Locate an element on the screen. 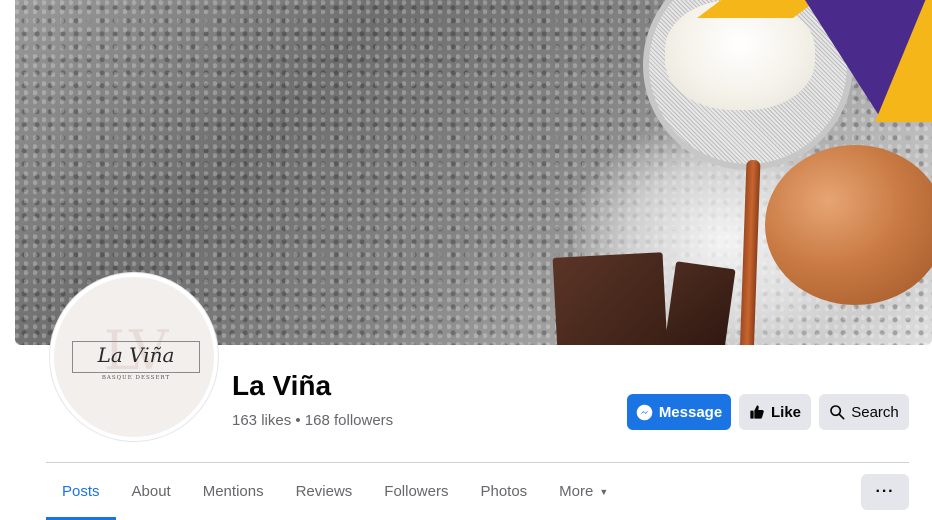 Image resolution: width=932 pixels, height=520 pixels. tab-posts: Posts is located at coordinates (81, 491).